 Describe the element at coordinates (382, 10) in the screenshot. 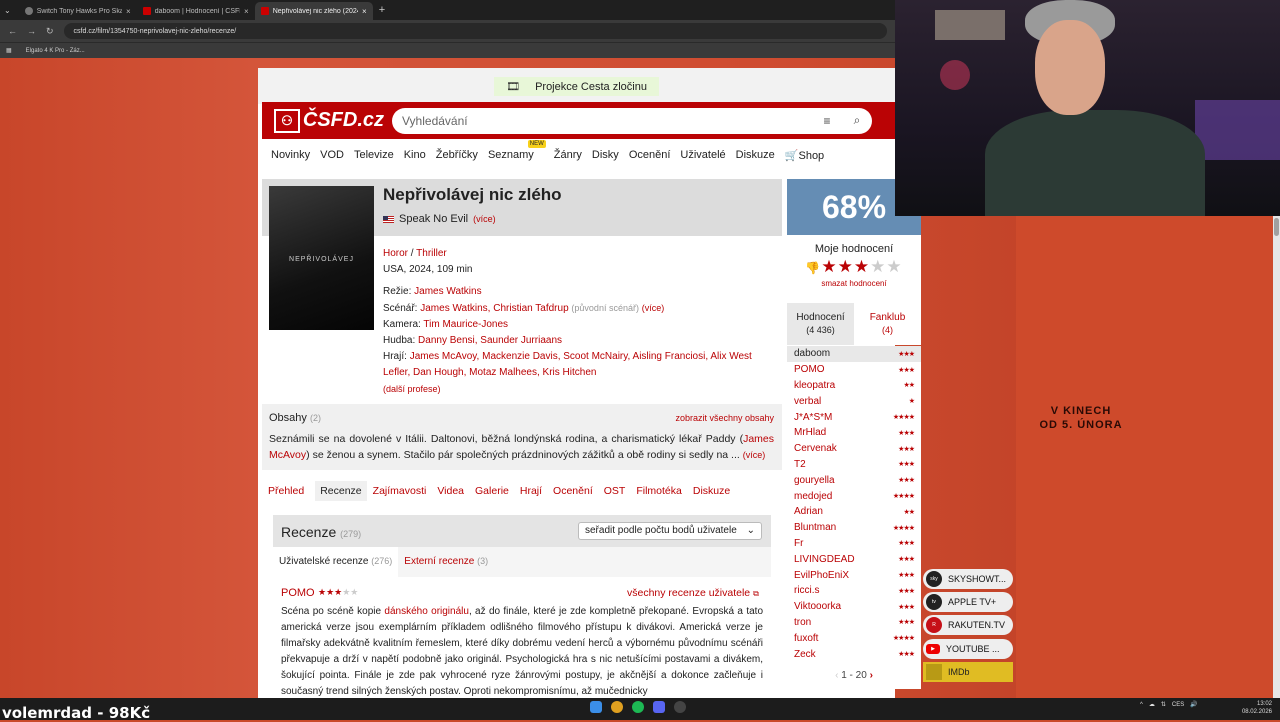

I see `new-tab-icon: +` at that location.